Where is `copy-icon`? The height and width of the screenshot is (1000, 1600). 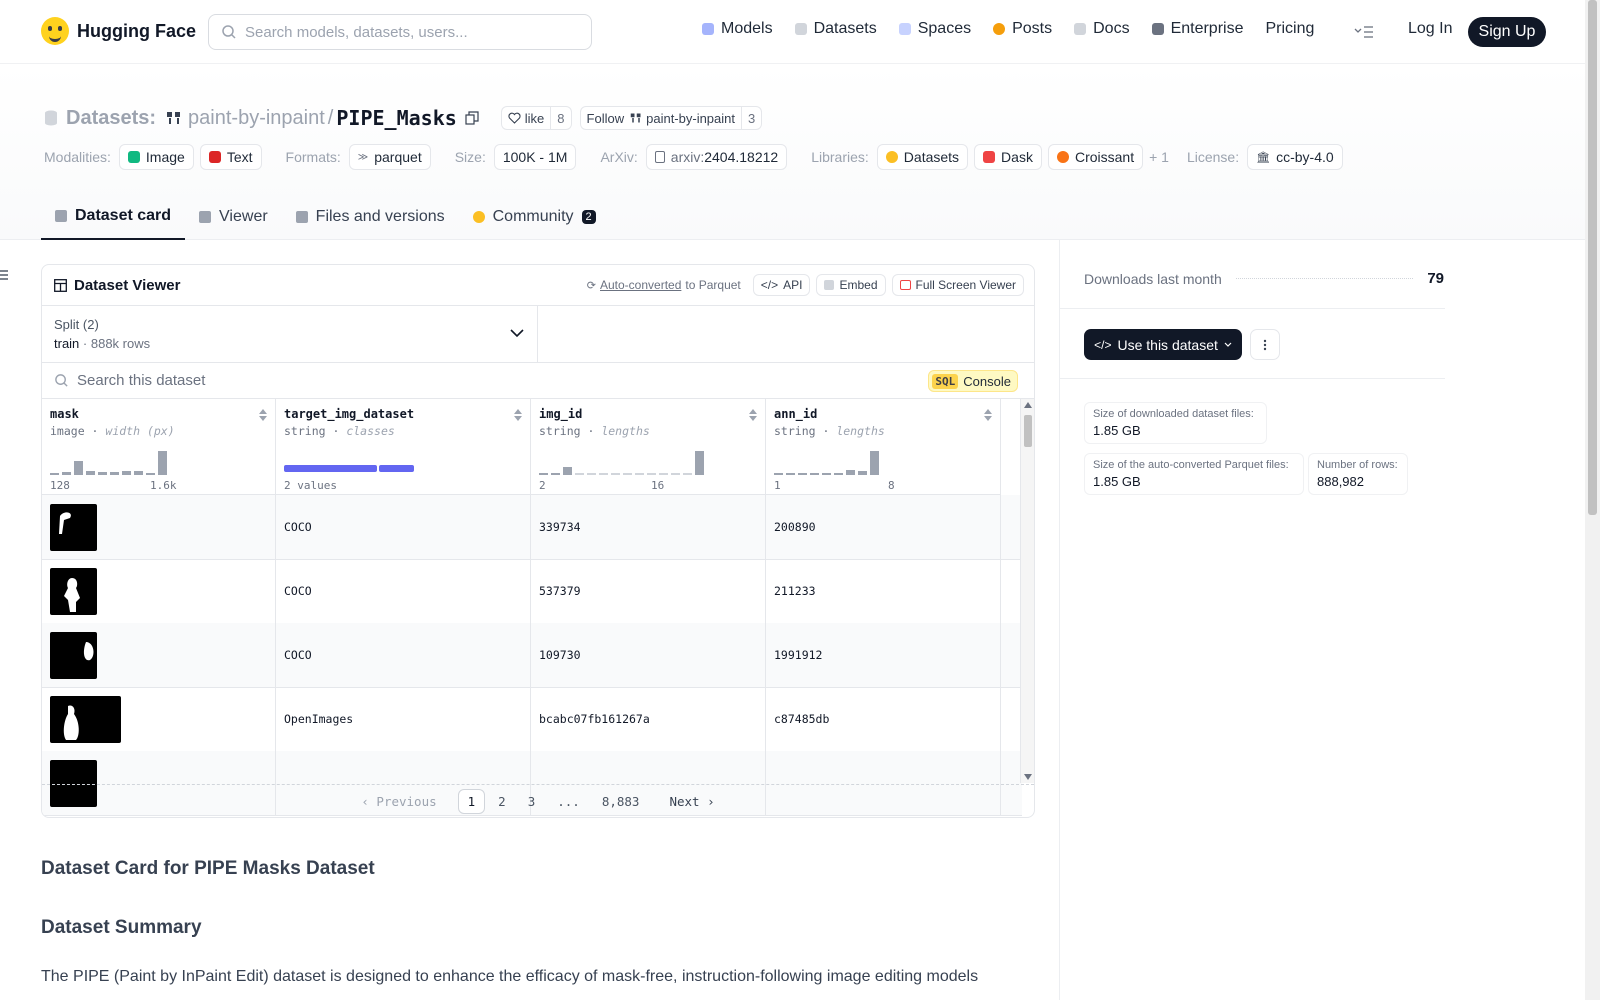 copy-icon is located at coordinates (472, 118).